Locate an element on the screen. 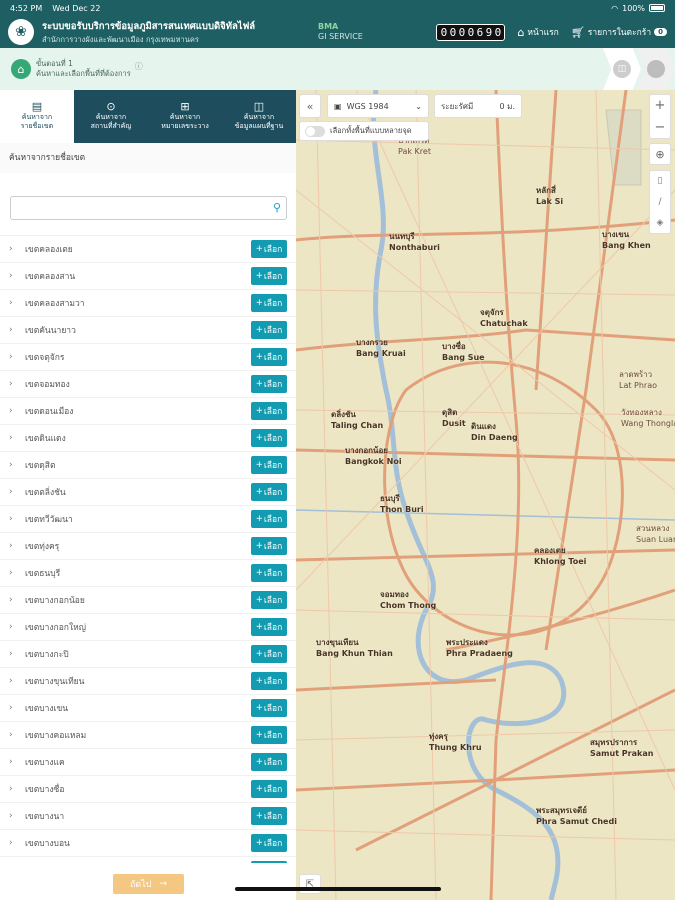 This screenshot has height=900, width=675. district-row: › เขตธนบุรี + เลือก is located at coordinates (148, 572).